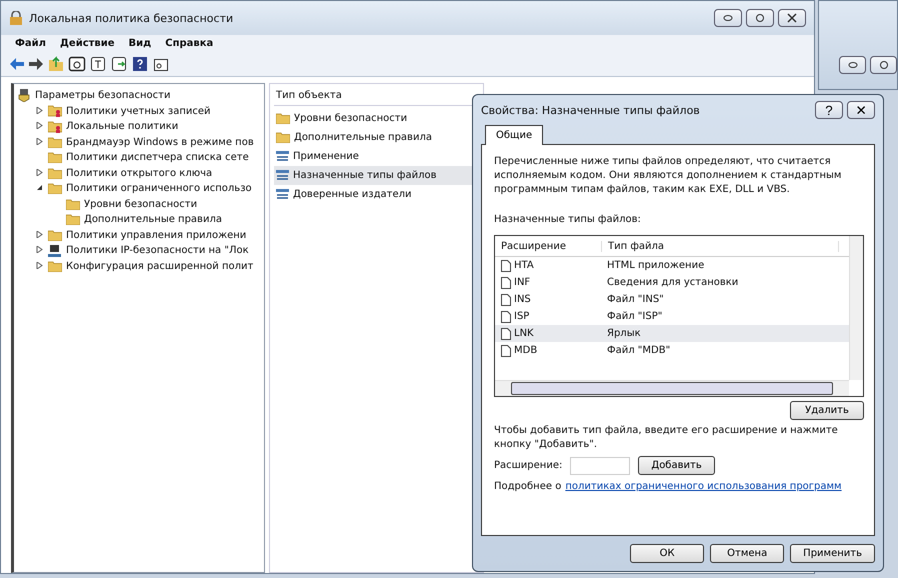  I want to click on tree-item: Политики IP-безопасности на "Лок, so click(157, 250).